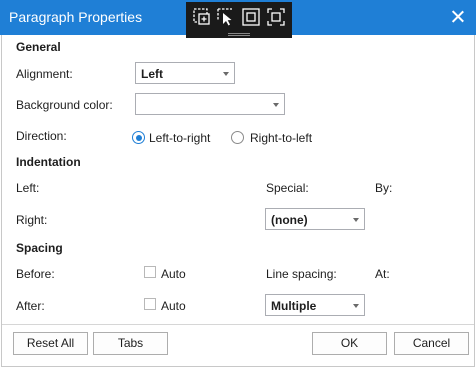 The width and height of the screenshot is (476, 367). Describe the element at coordinates (41, 136) in the screenshot. I see `direction-label: Direction:` at that location.